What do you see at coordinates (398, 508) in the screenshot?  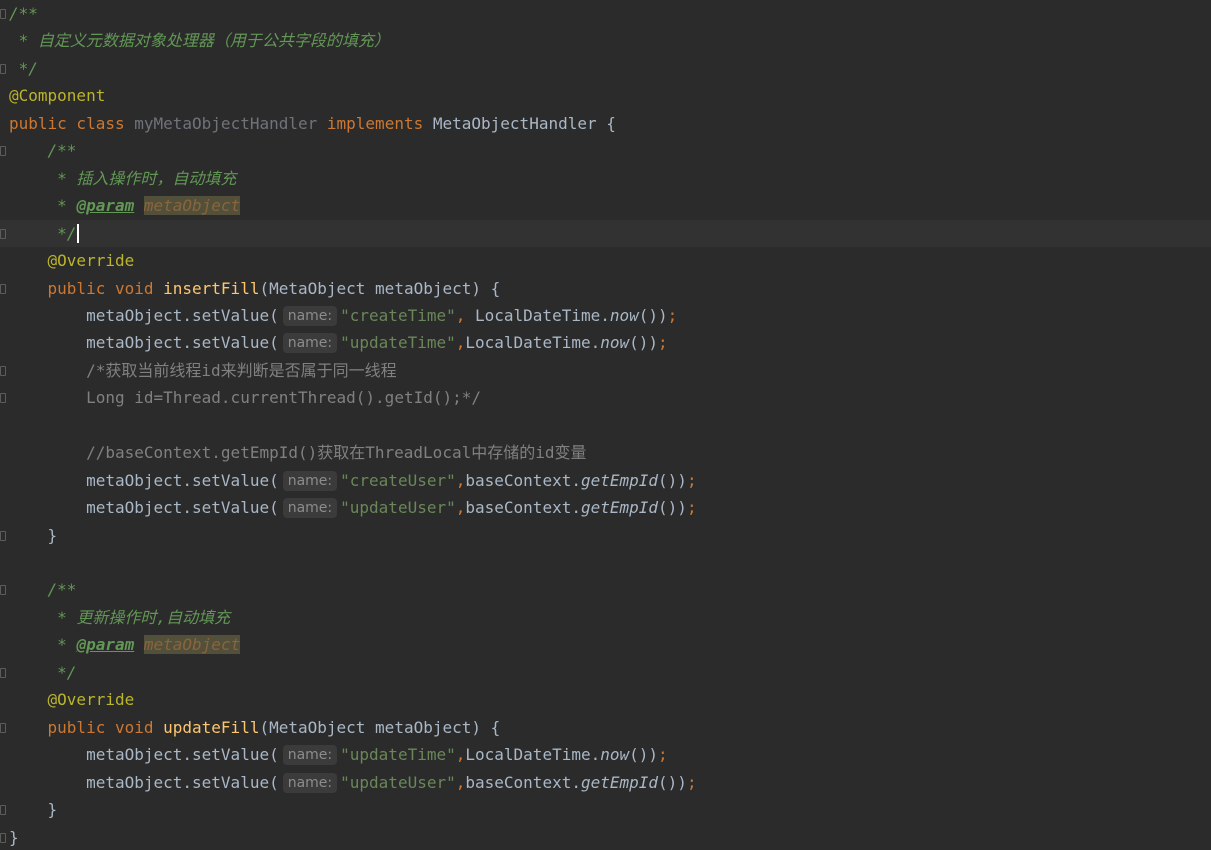 I see `code-token: "updateUser"` at bounding box center [398, 508].